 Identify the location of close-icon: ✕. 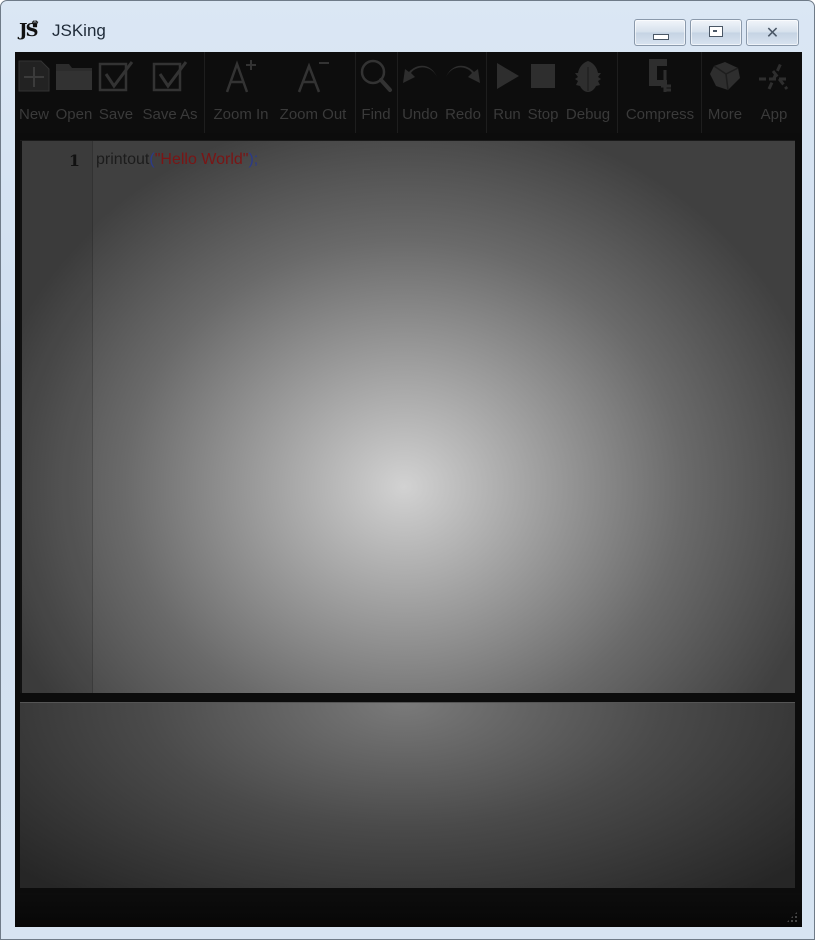
(772, 32).